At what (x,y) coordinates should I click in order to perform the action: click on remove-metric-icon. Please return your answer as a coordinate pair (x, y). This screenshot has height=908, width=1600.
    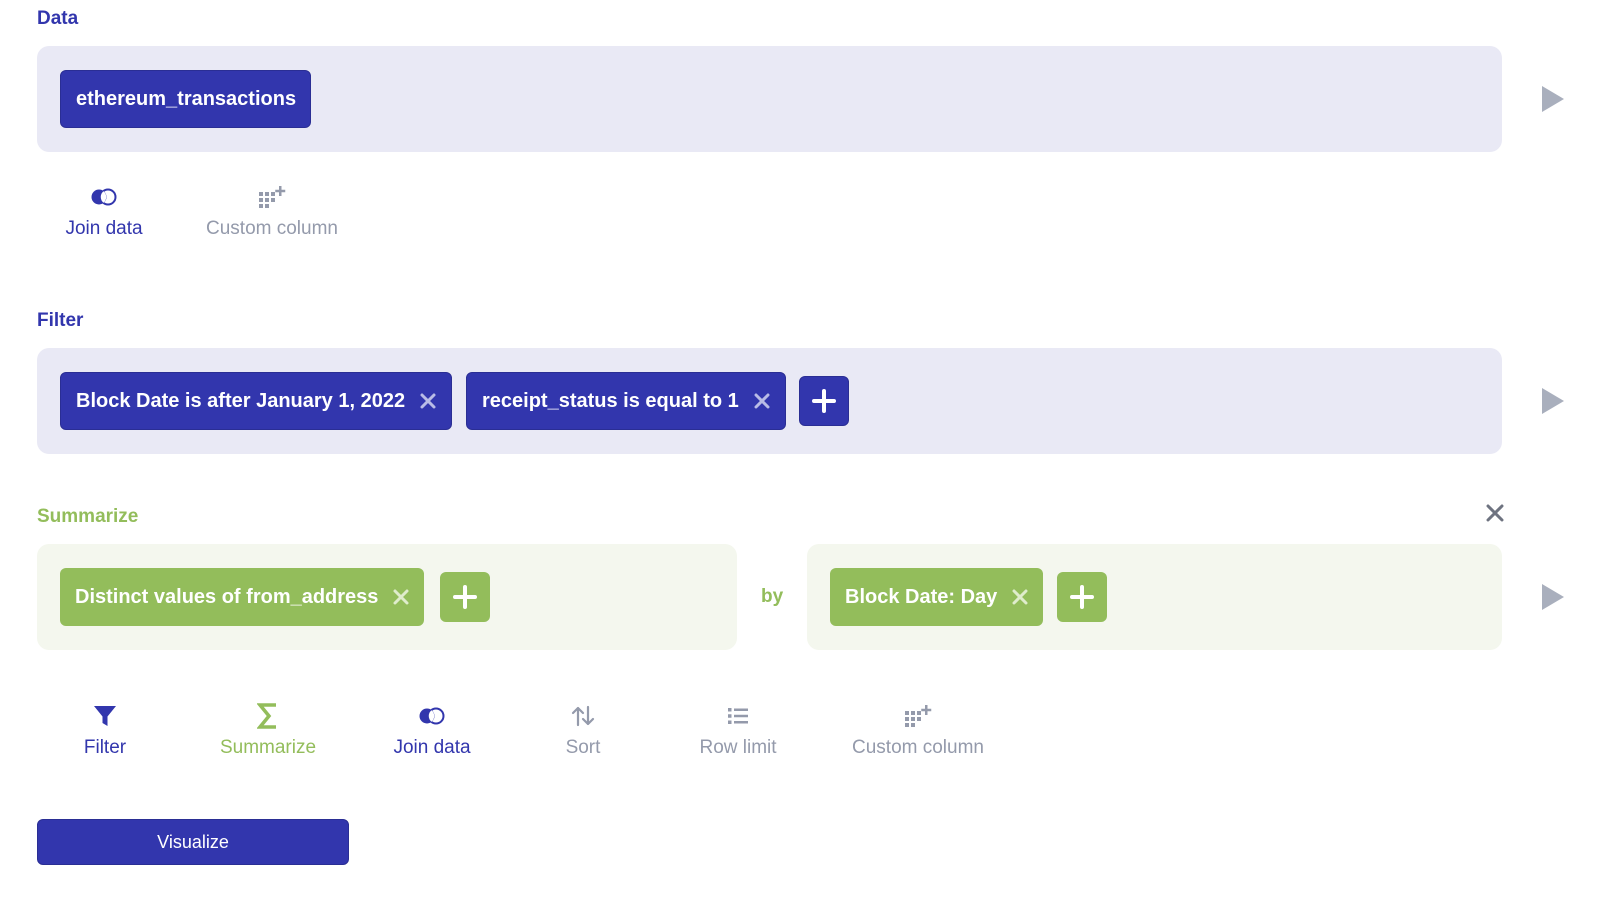
    Looking at the image, I should click on (401, 597).